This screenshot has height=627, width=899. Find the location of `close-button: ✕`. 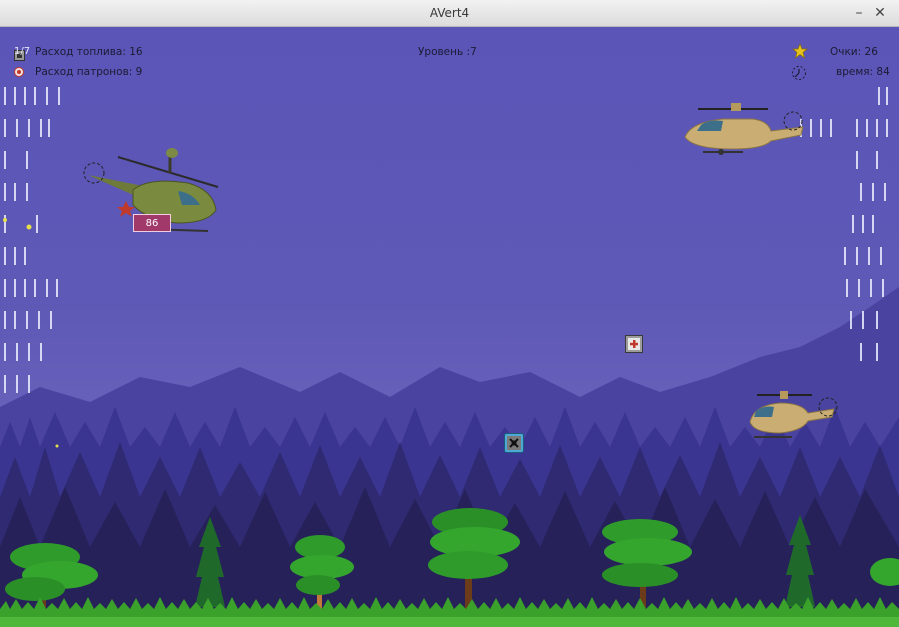

close-button: ✕ is located at coordinates (880, 13).